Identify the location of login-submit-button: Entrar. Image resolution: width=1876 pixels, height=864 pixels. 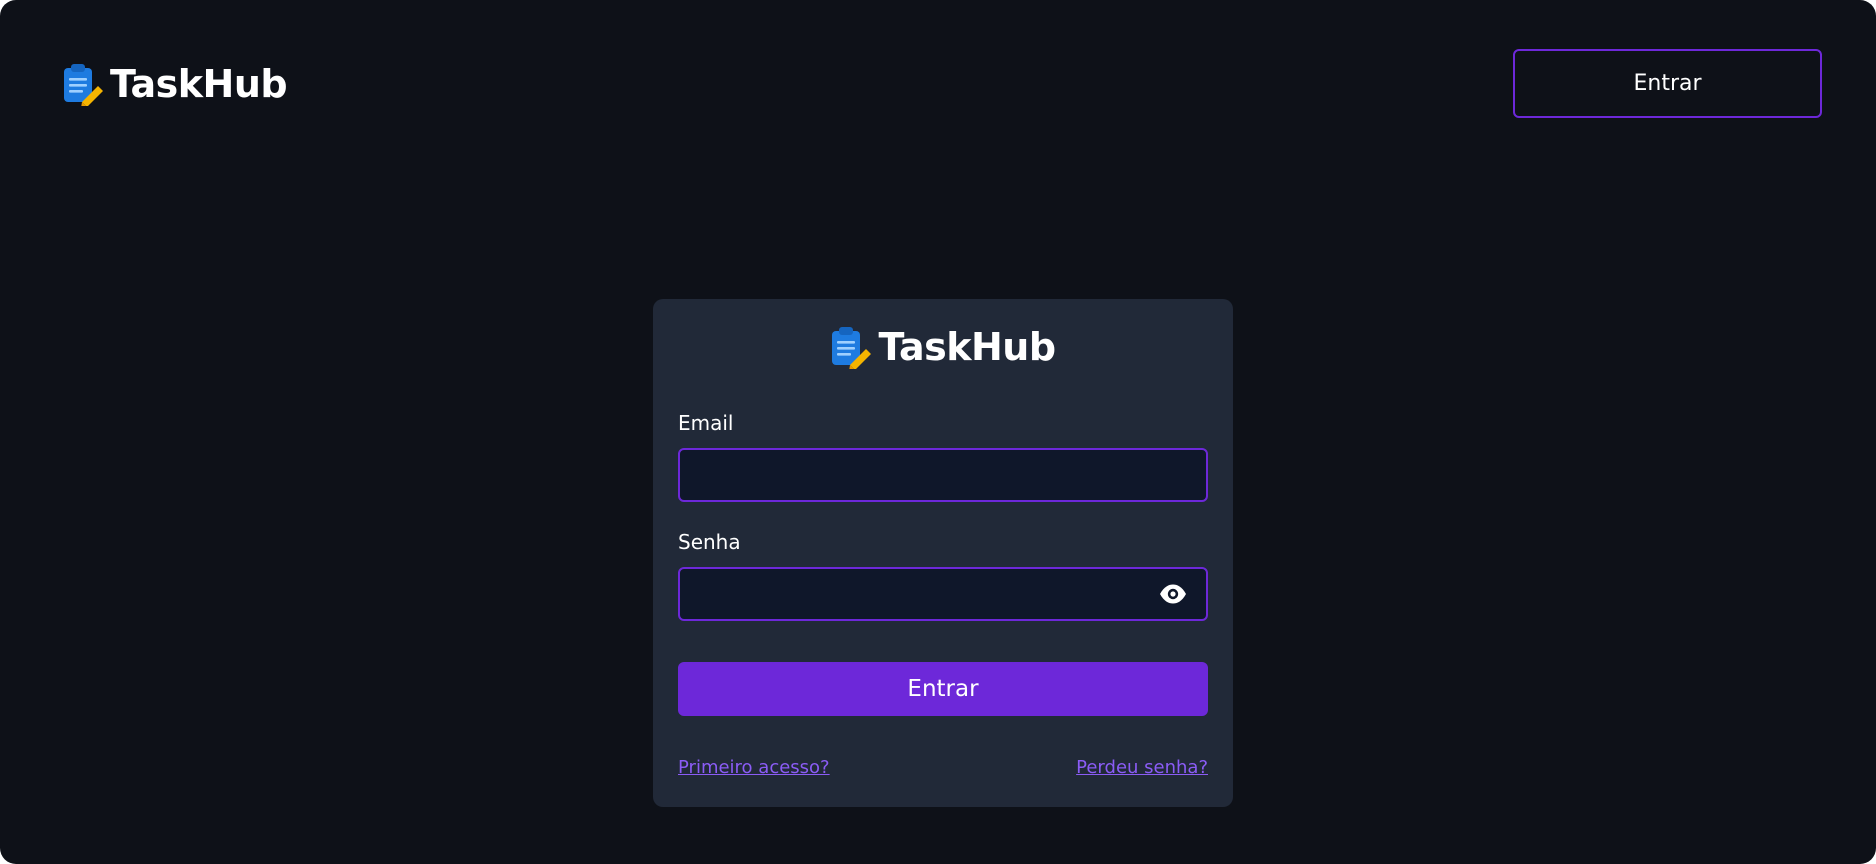
(943, 689).